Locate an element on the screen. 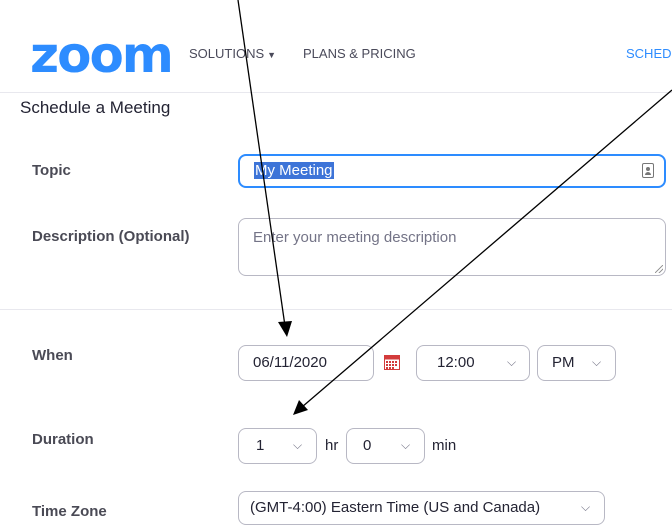 This screenshot has height=525, width=672. calendar-icon is located at coordinates (392, 362).